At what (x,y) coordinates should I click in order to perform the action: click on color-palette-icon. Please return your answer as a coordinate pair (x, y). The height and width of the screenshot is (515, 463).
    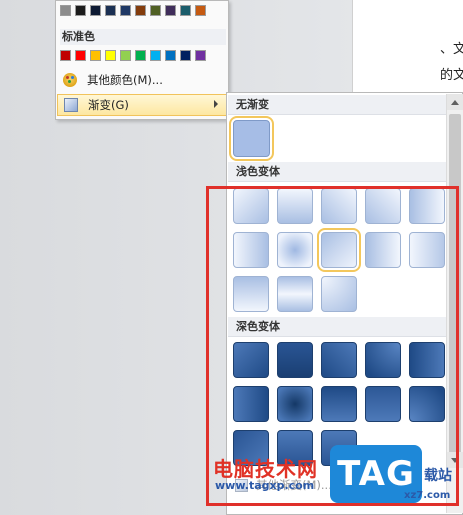
    Looking at the image, I should click on (70, 80).